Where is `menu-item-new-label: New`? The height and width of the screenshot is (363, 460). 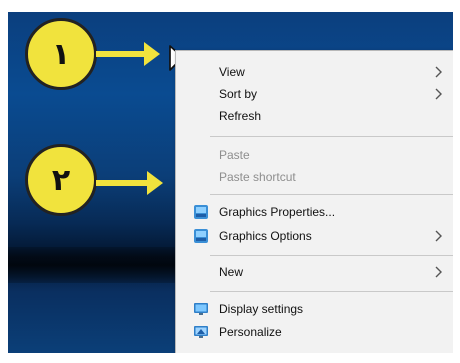 menu-item-new-label: New is located at coordinates (231, 272).